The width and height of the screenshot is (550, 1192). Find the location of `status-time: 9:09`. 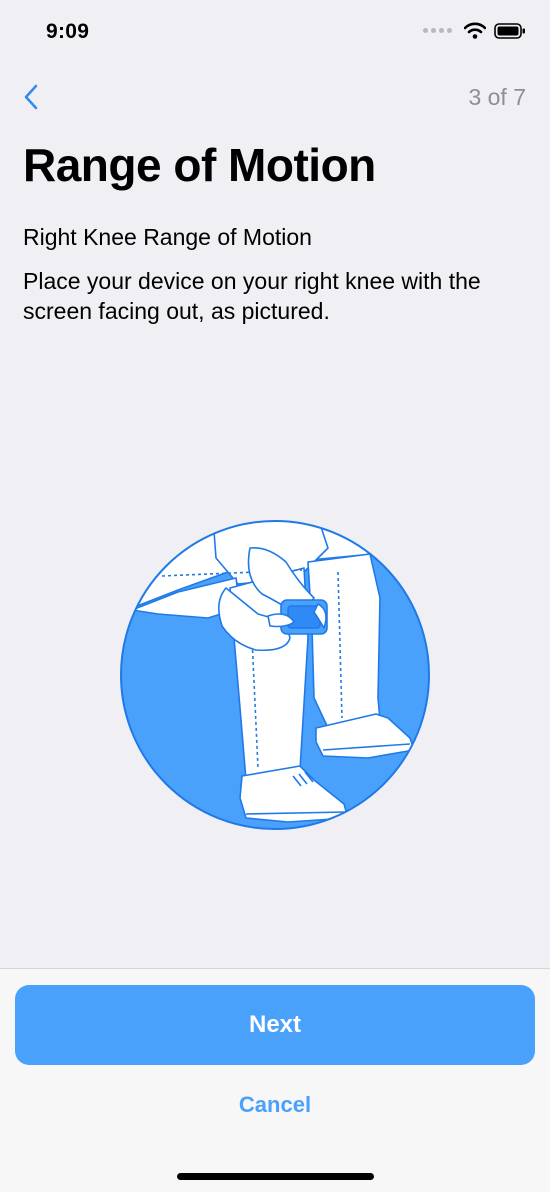

status-time: 9:09 is located at coordinates (68, 31).